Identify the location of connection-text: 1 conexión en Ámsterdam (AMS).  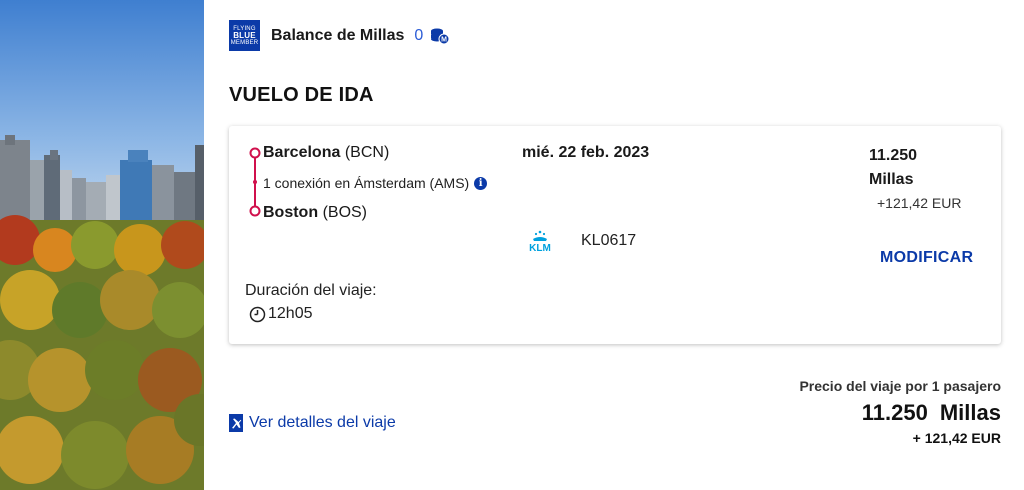
(366, 183).